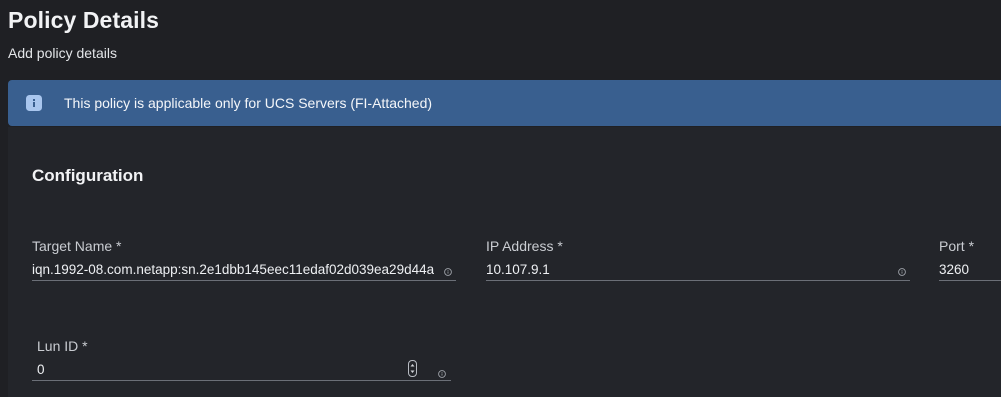 The width and height of the screenshot is (1001, 397). What do you see at coordinates (448, 269) in the screenshot?
I see `target-name-info-icon` at bounding box center [448, 269].